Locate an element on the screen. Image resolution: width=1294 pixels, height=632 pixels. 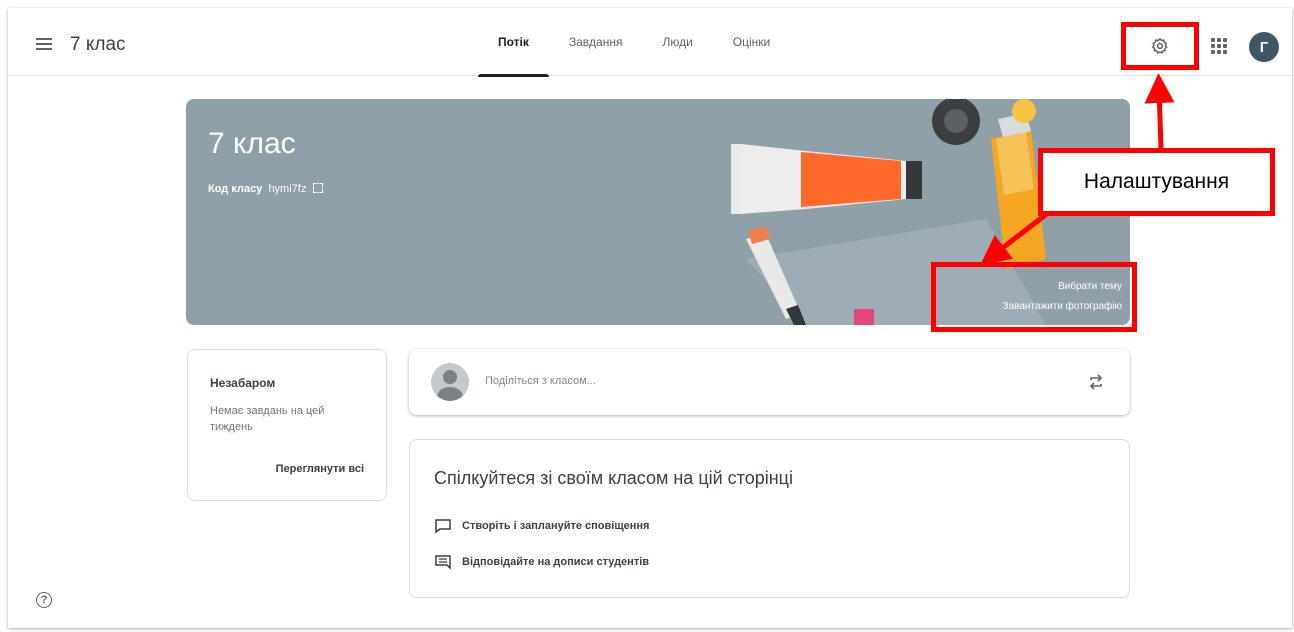
class-code-label: Код класу is located at coordinates (235, 189).